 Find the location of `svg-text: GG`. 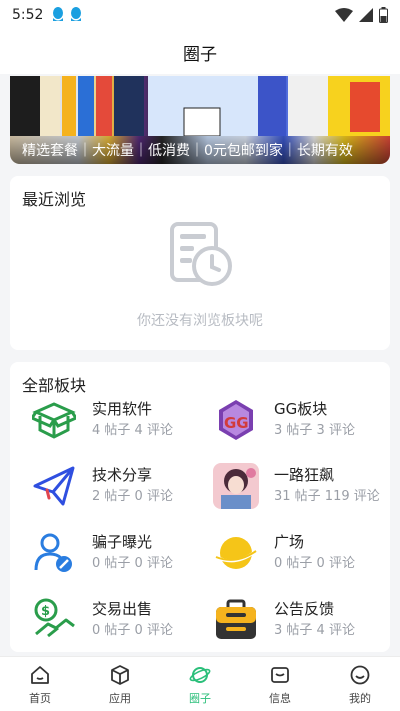

svg-text: GG is located at coordinates (236, 423).